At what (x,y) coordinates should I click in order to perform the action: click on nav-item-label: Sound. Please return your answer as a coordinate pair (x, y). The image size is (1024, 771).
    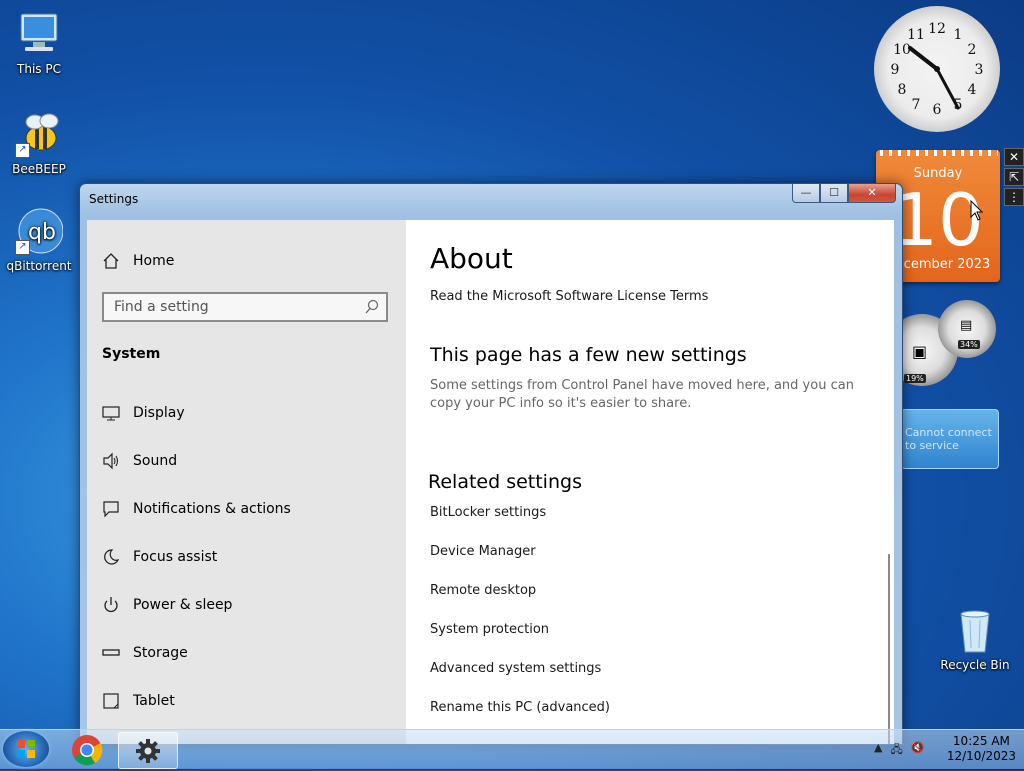
    Looking at the image, I should click on (155, 461).